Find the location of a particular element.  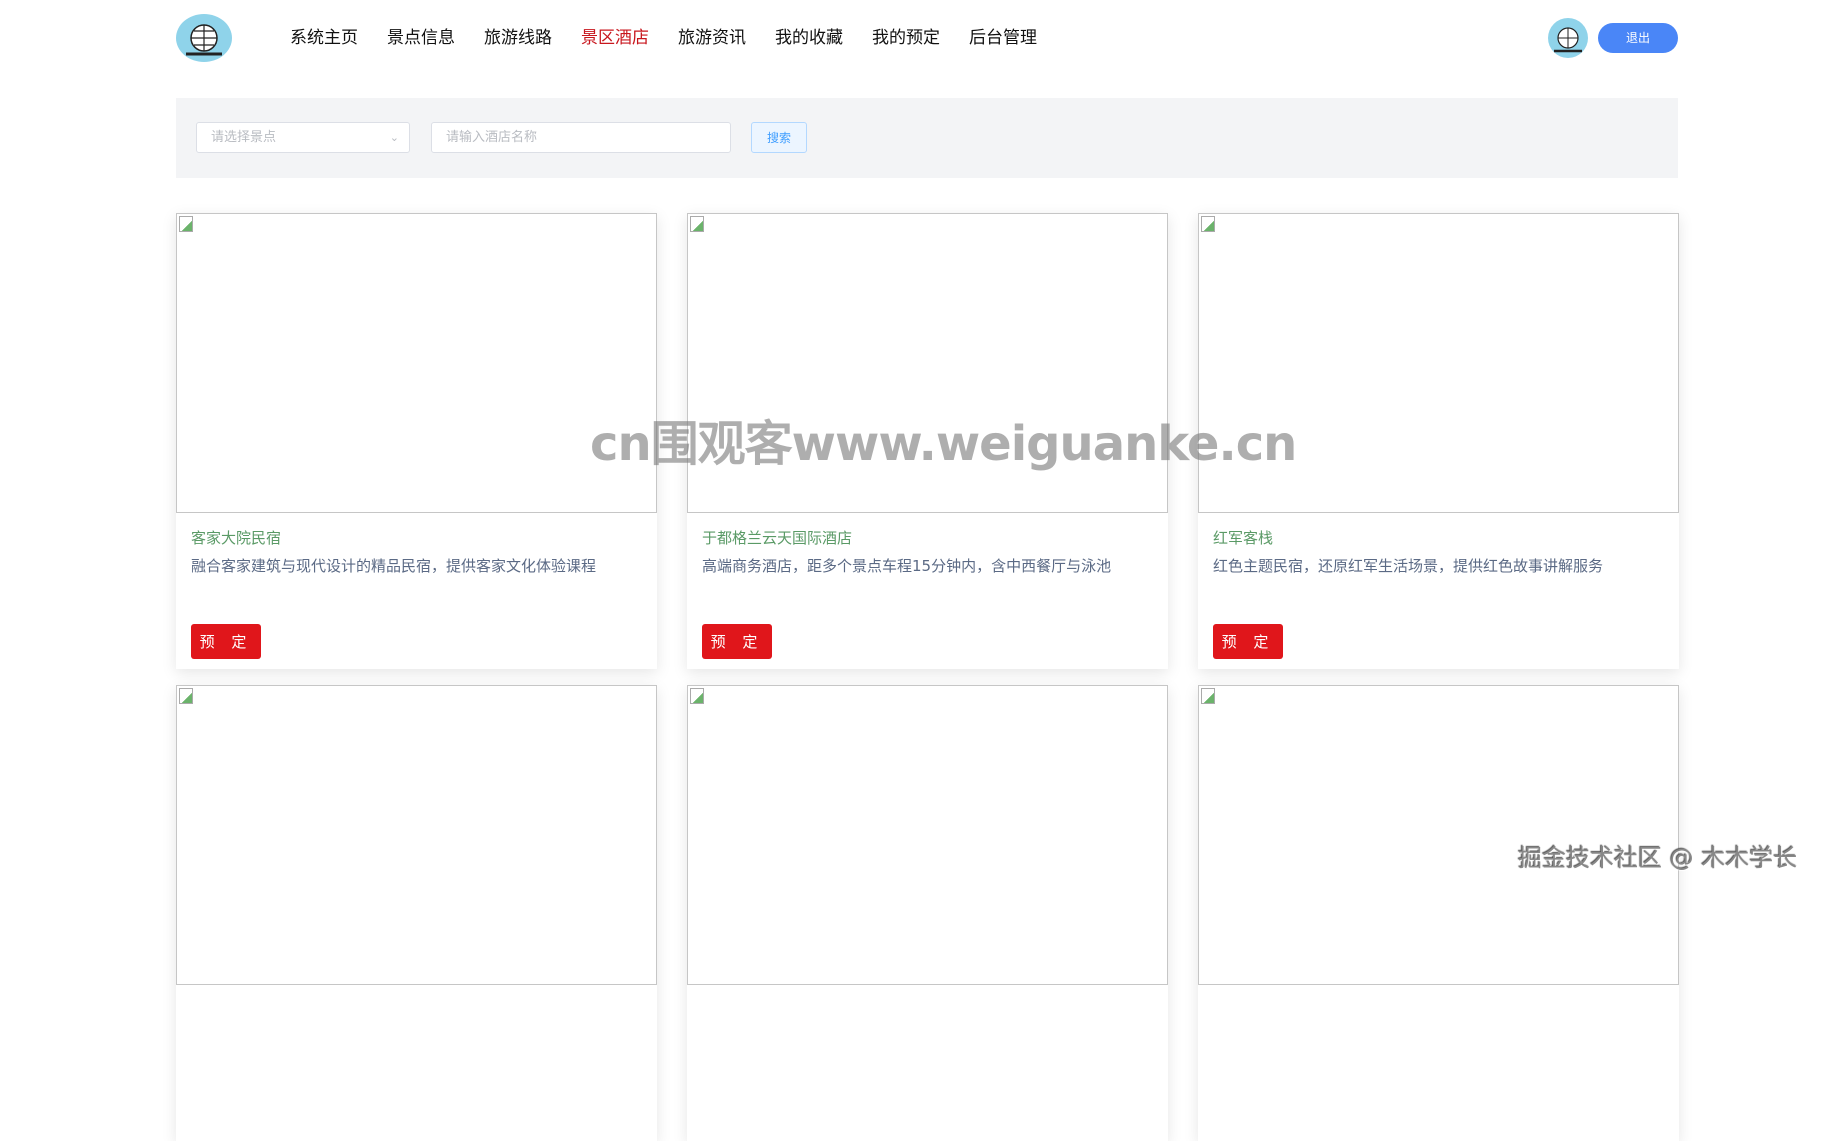

main-nav: 系统主页 景点信息 旅游线路 景区酒店 旅游资讯 我的收藏 我的预定 后台管理 is located at coordinates (663, 38).